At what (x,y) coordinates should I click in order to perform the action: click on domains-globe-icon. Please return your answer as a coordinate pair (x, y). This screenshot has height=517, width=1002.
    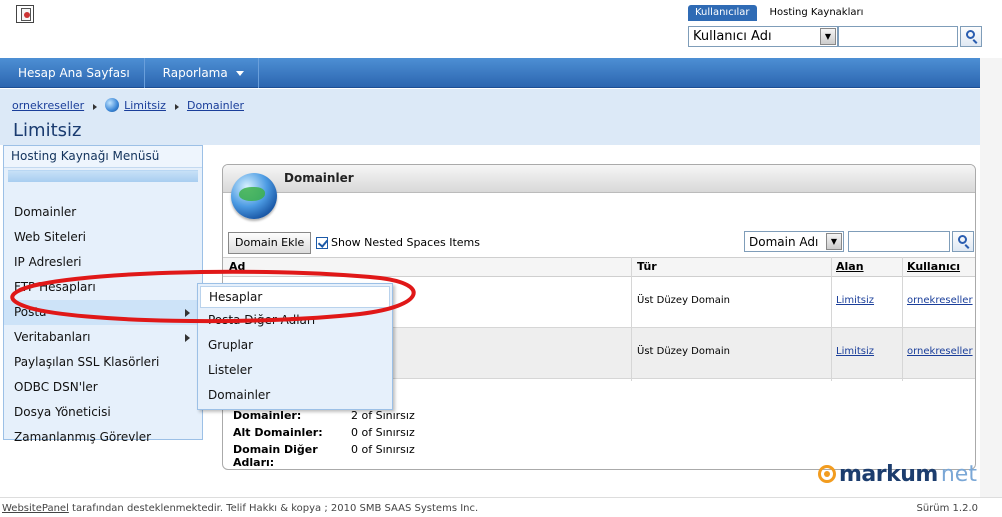
    Looking at the image, I should click on (254, 196).